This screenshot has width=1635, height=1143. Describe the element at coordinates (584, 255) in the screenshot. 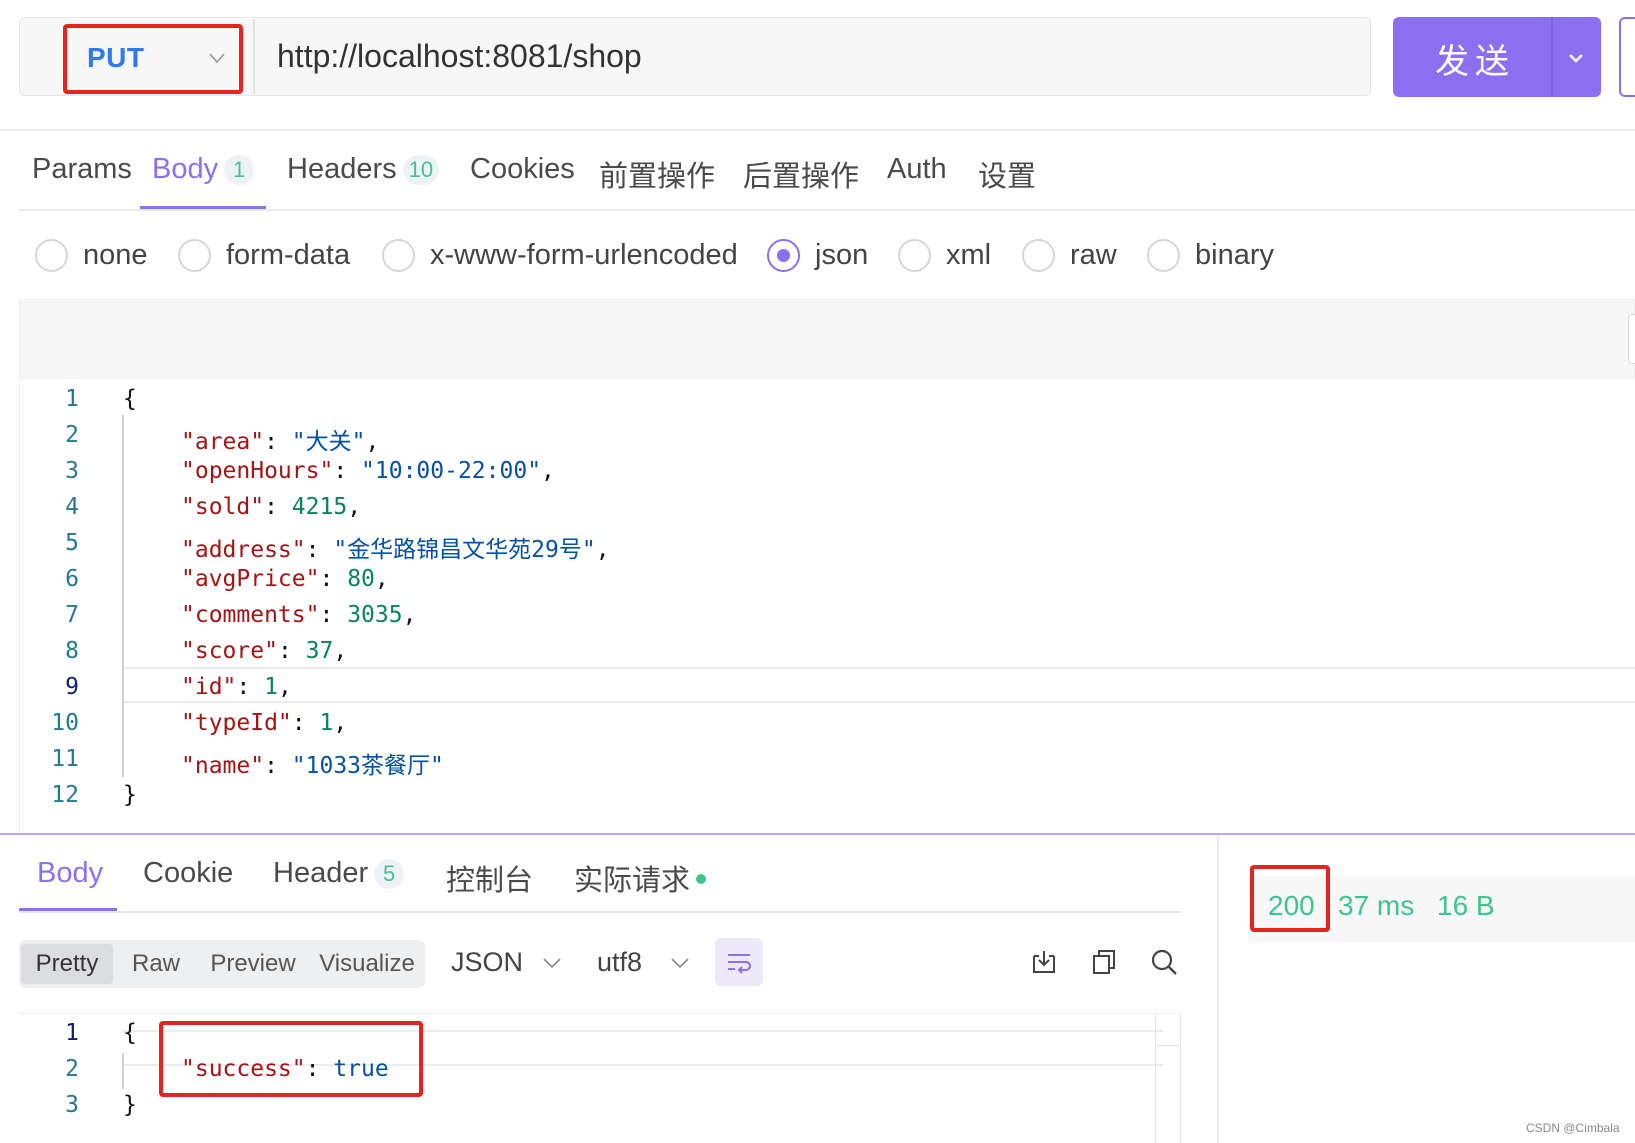

I see `radio-label: x-www-form-urlencoded` at that location.